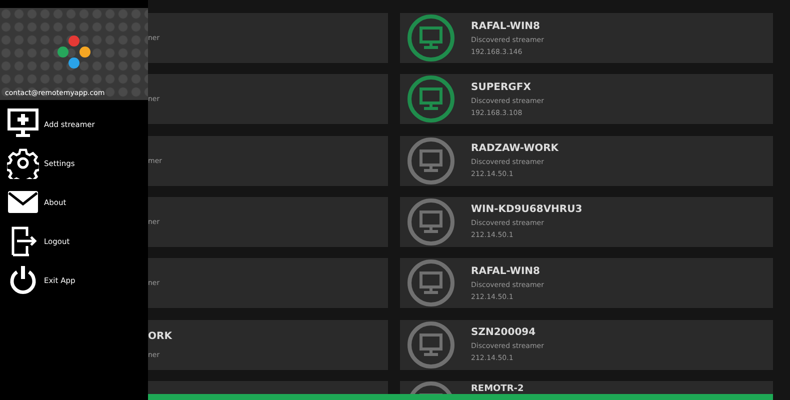 Image resolution: width=790 pixels, height=400 pixels. Describe the element at coordinates (23, 124) in the screenshot. I see `monitor-plus-icon` at that location.